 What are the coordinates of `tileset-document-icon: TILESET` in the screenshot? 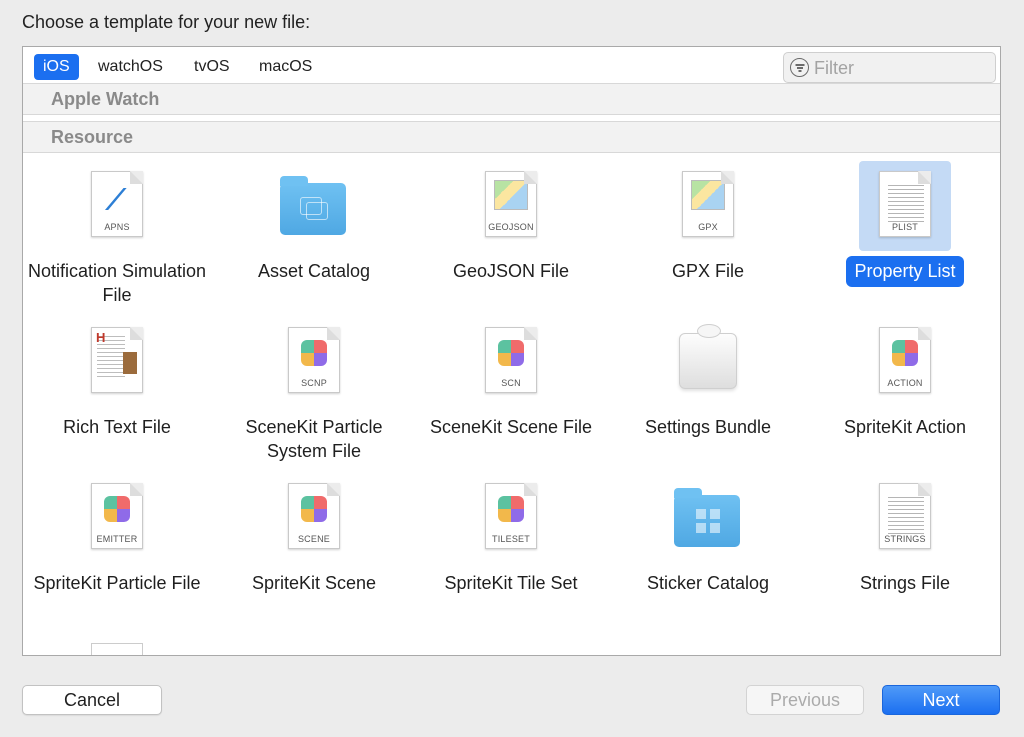 It's located at (511, 518).